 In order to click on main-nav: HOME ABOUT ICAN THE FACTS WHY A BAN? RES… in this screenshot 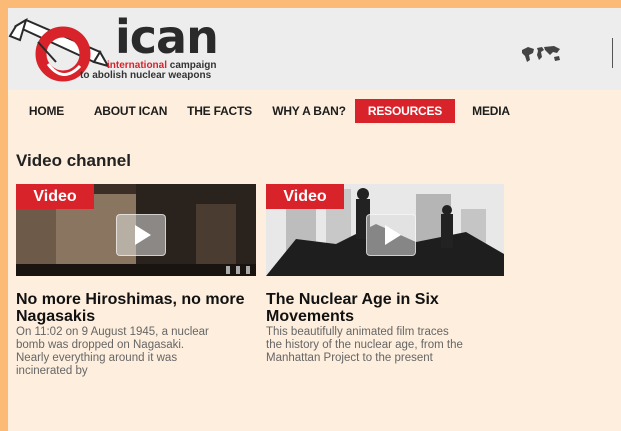, I will do `click(314, 111)`.